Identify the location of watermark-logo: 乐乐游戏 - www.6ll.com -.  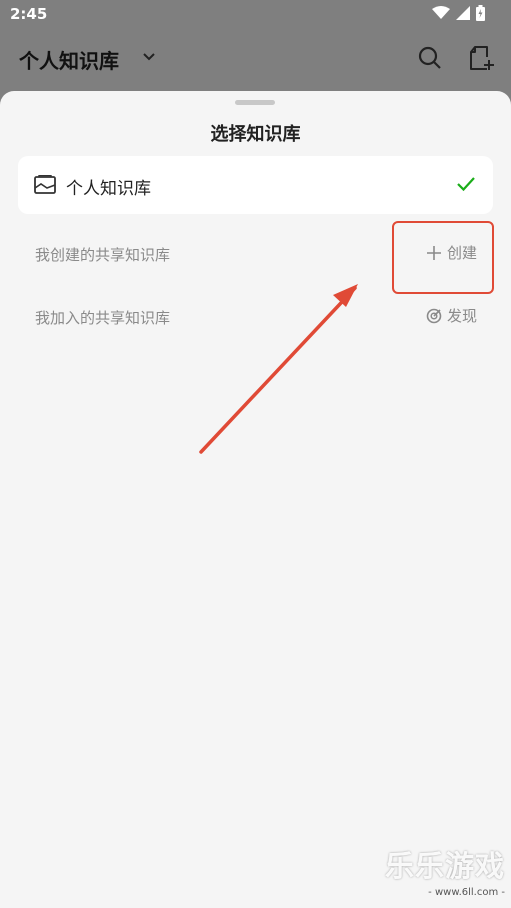
(445, 870).